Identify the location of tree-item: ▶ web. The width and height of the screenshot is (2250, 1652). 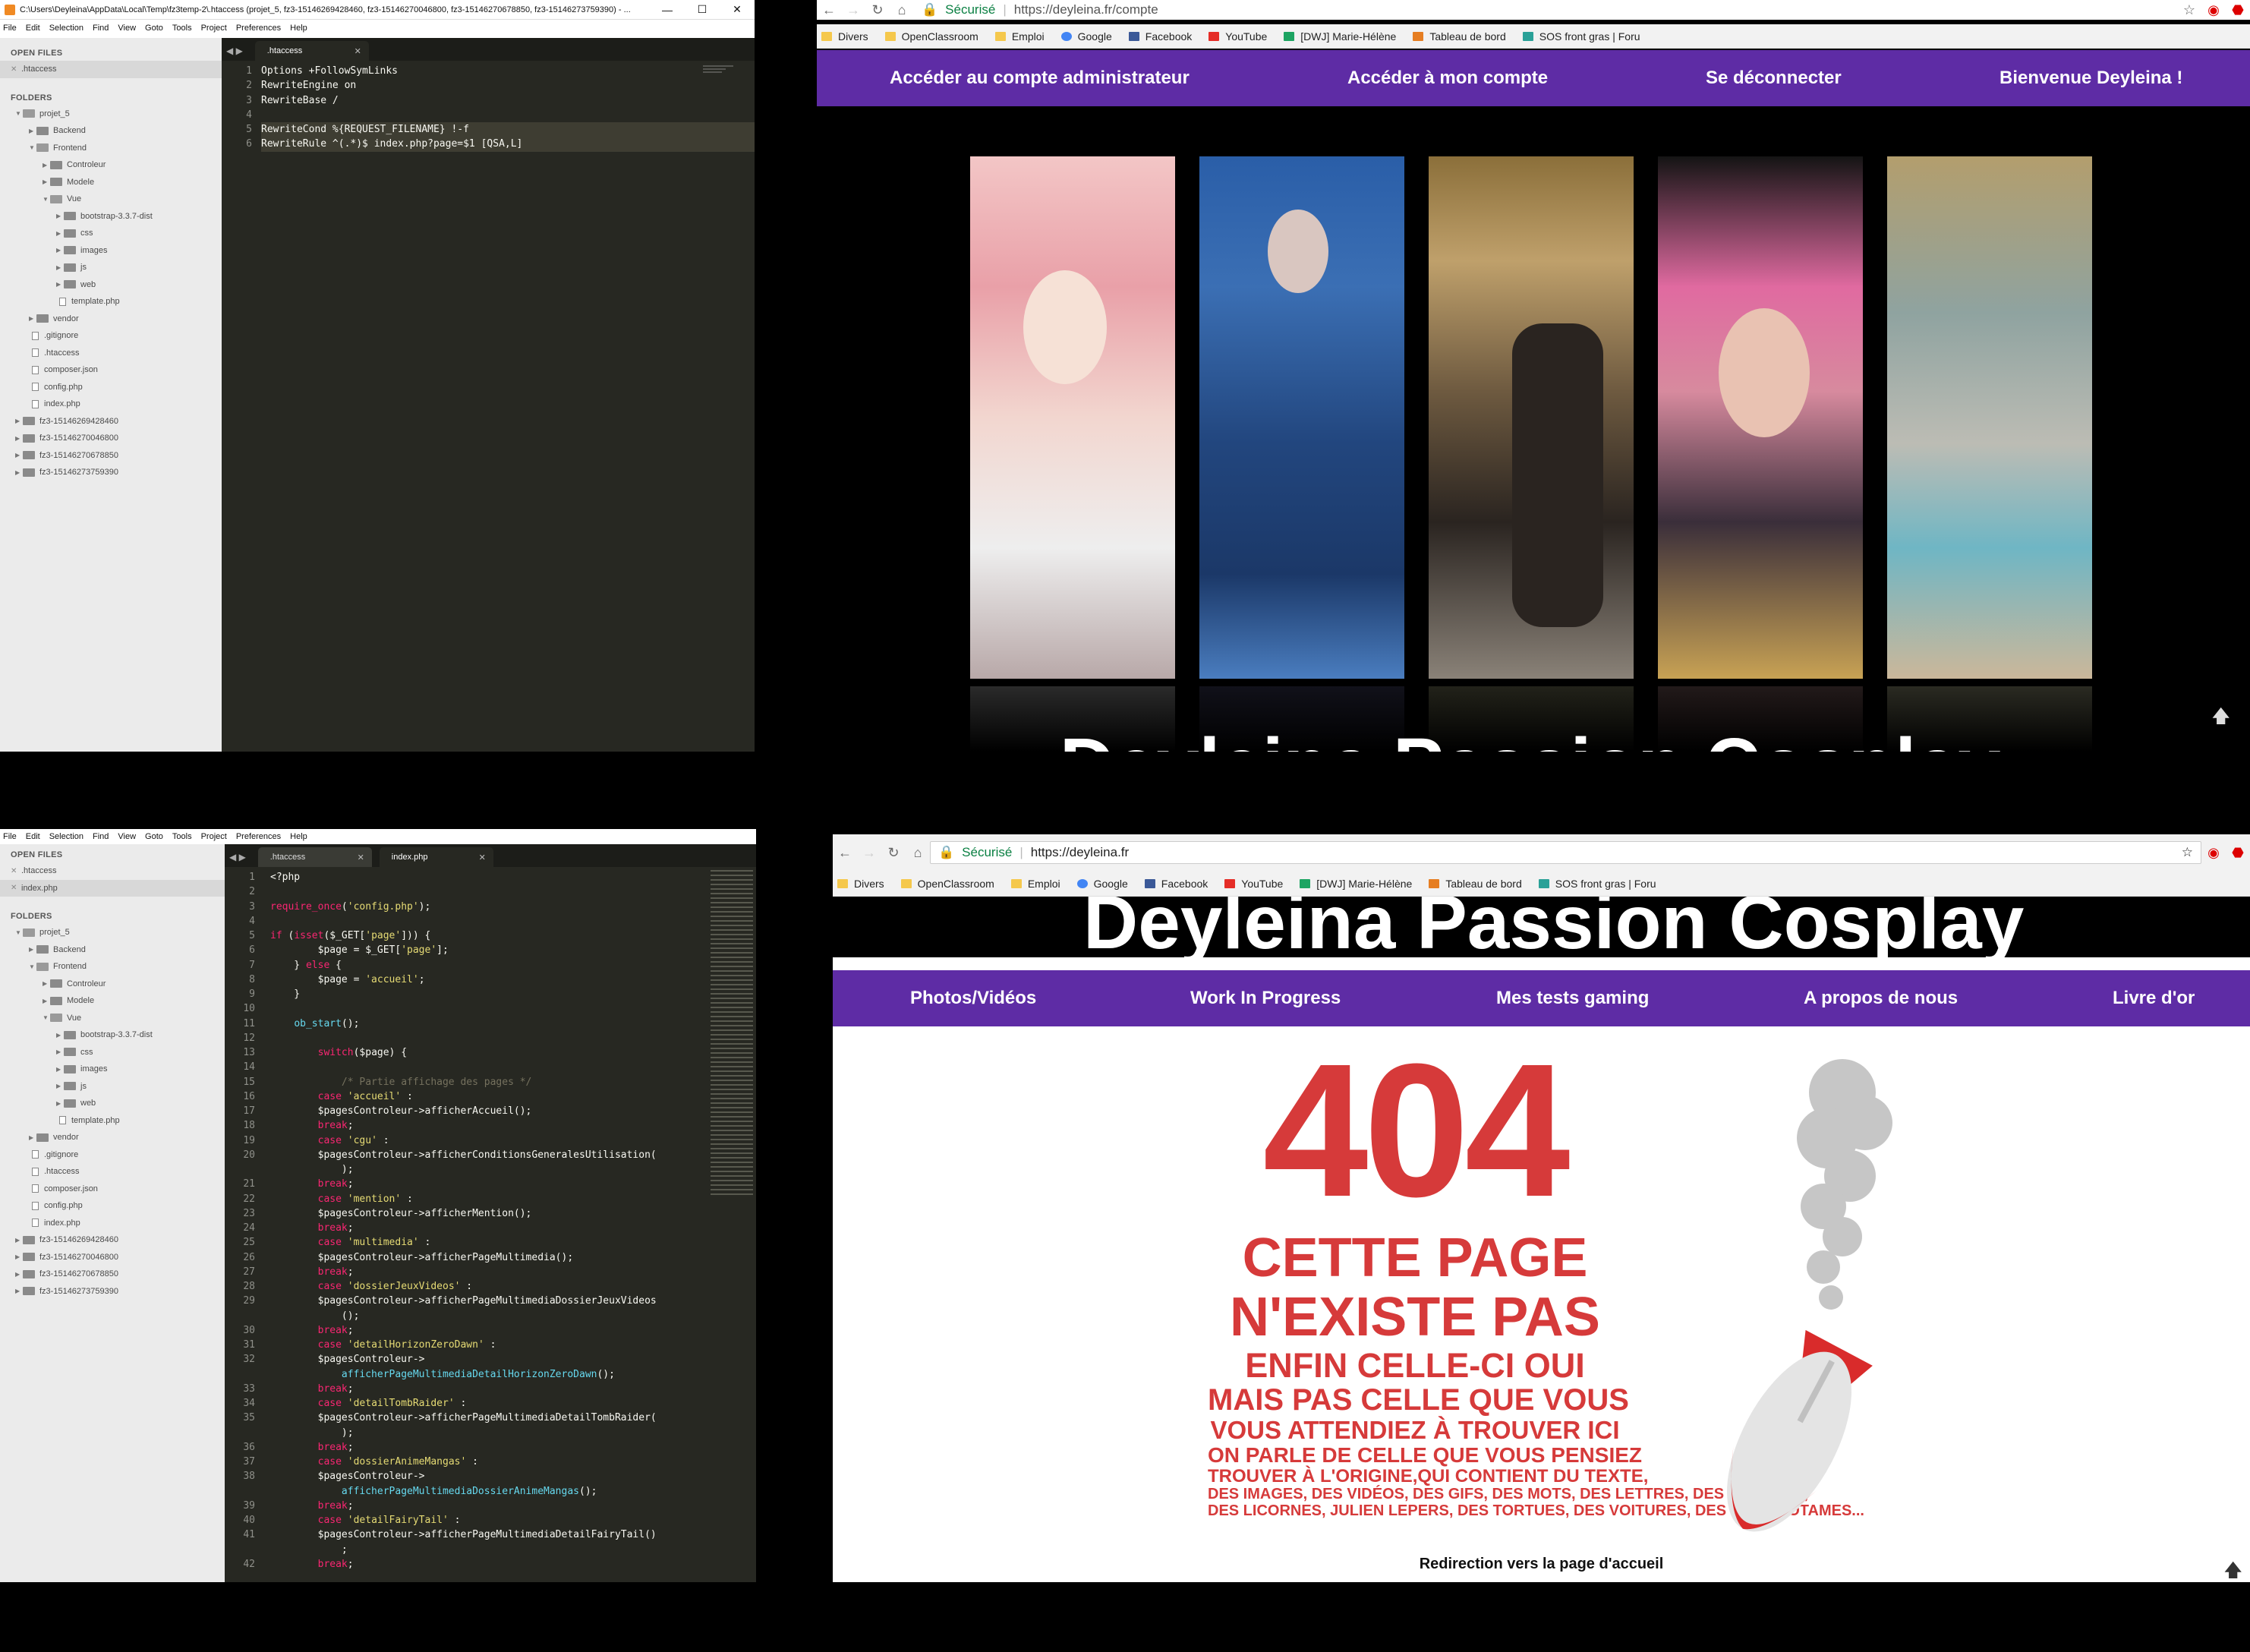
(111, 285).